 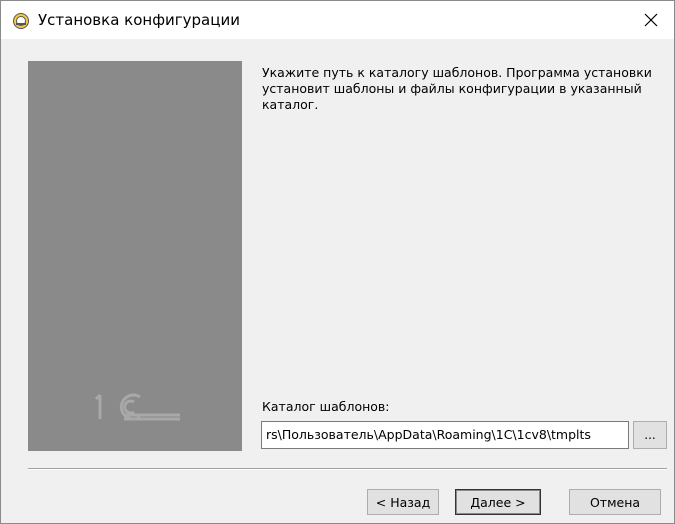 I want to click on 1c-app-icon, so click(x=21, y=21).